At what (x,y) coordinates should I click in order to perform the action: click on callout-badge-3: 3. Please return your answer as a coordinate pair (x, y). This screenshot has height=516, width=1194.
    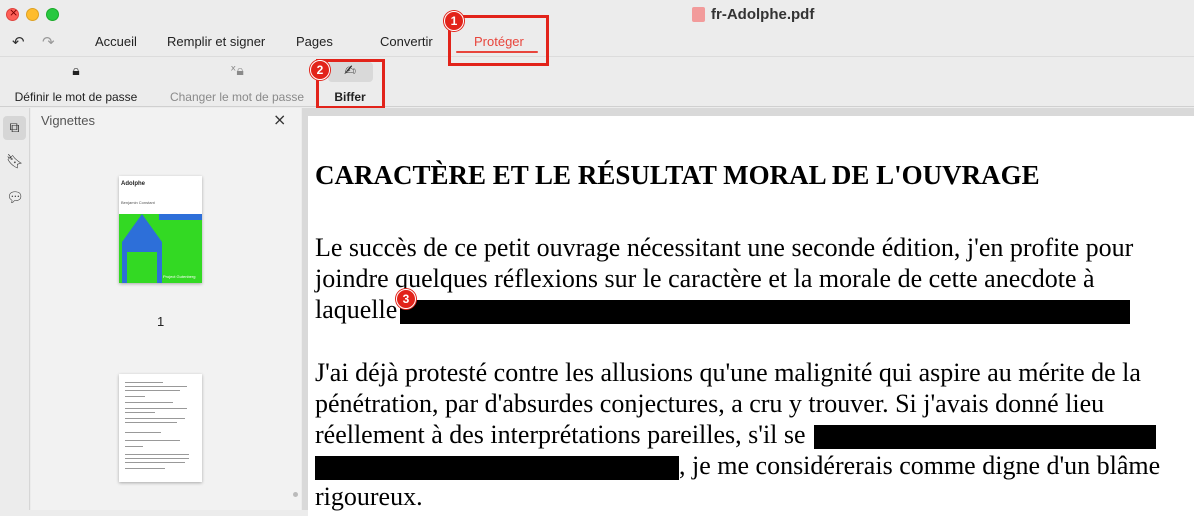
    Looking at the image, I should click on (406, 299).